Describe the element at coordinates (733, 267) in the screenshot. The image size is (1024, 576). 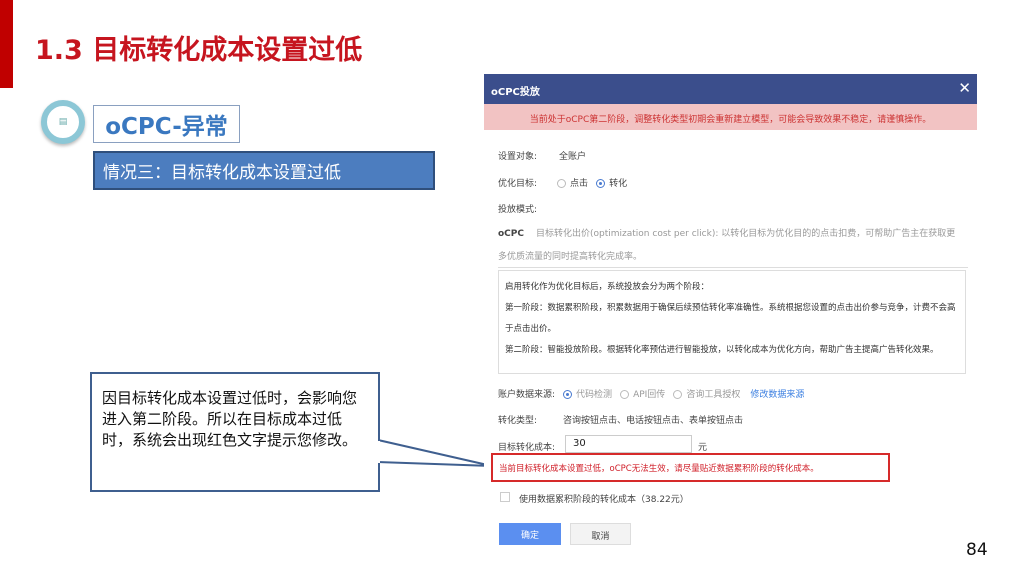
I see `divider` at that location.